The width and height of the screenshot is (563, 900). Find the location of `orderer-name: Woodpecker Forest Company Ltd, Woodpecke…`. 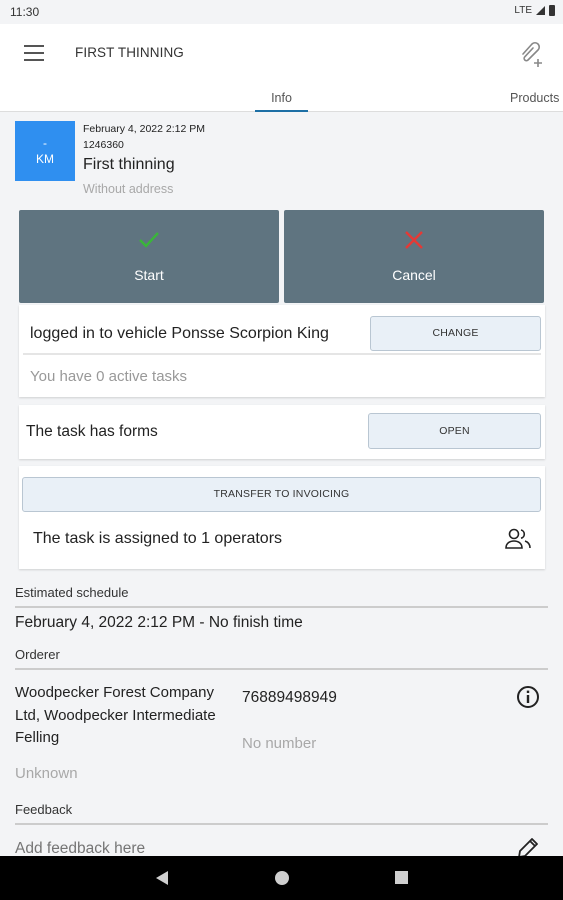

orderer-name: Woodpecker Forest Company Ltd, Woodpecke… is located at coordinates (115, 715).